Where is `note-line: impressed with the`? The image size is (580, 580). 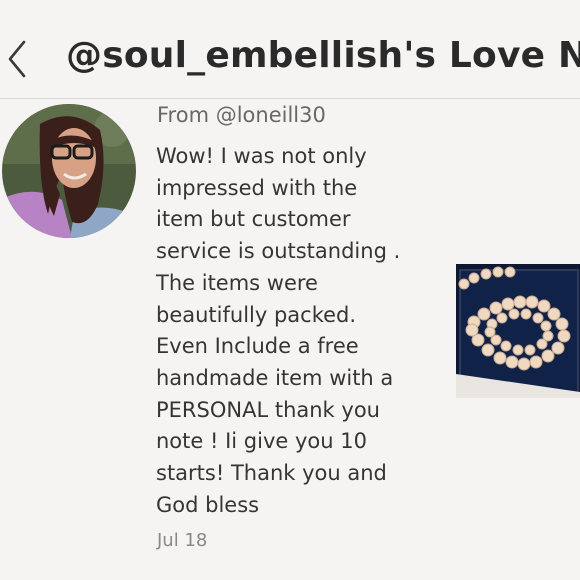 note-line: impressed with the is located at coordinates (257, 187).